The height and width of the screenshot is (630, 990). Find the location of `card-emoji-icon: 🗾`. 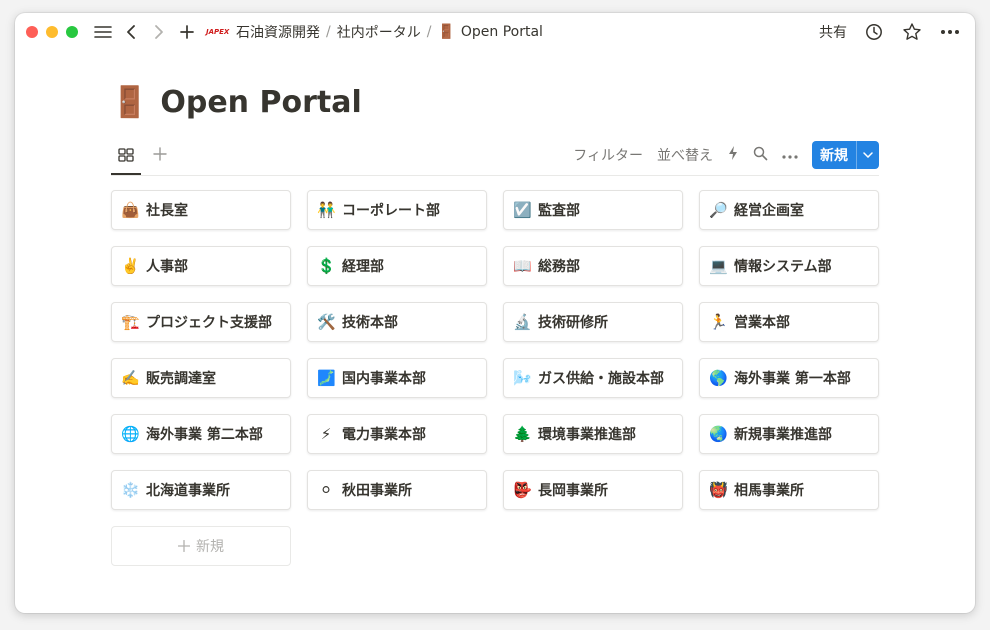

card-emoji-icon: 🗾 is located at coordinates (326, 378).